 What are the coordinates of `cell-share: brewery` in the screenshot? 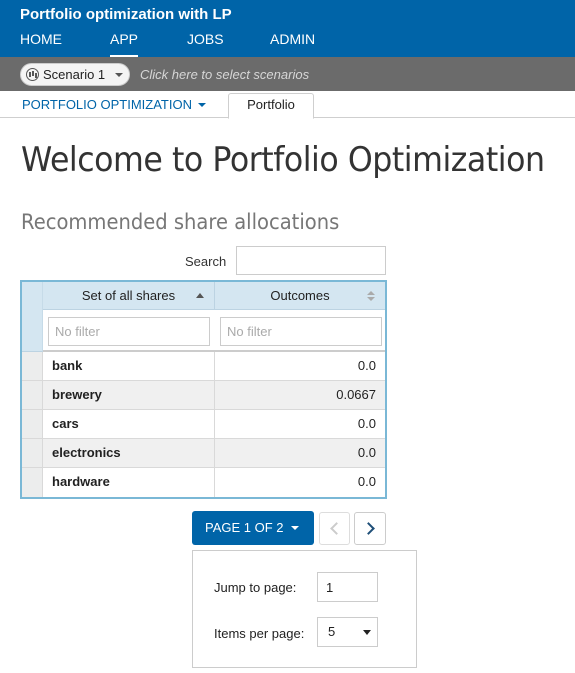 It's located at (129, 395).